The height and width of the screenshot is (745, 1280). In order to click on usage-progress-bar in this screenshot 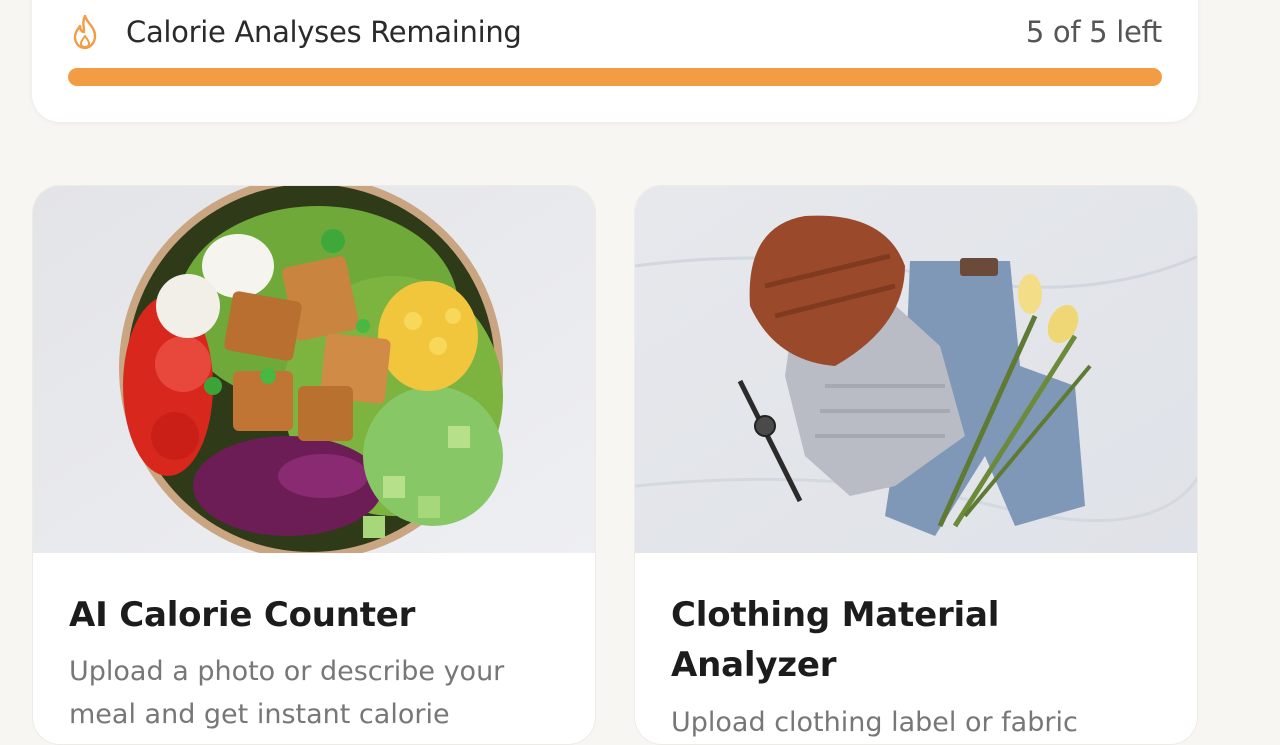, I will do `click(615, 77)`.